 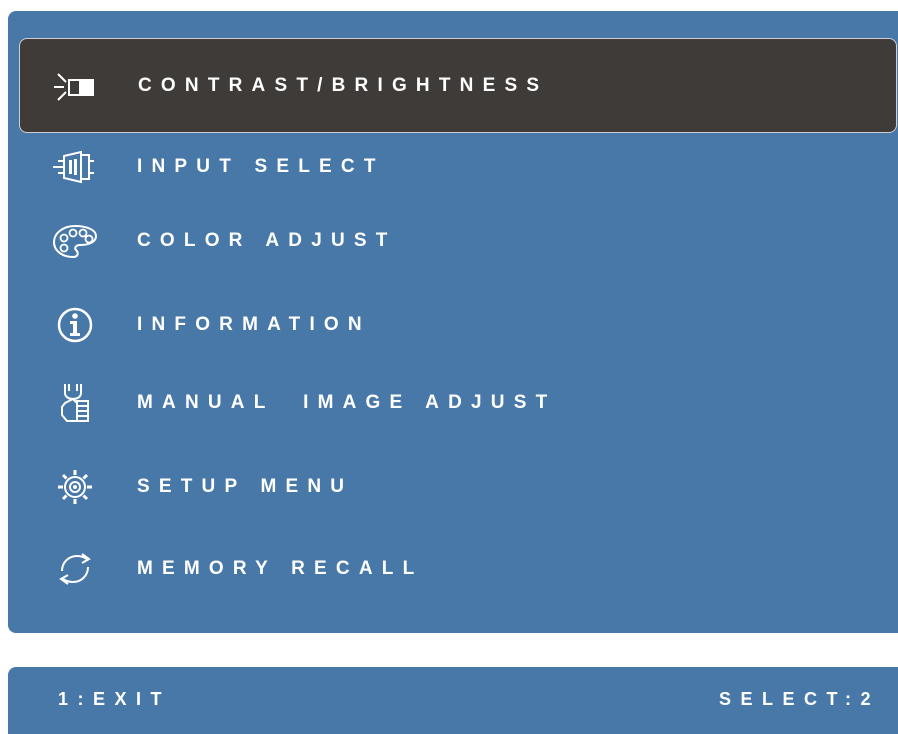 What do you see at coordinates (75, 569) in the screenshot?
I see `recall-arrows-icon` at bounding box center [75, 569].